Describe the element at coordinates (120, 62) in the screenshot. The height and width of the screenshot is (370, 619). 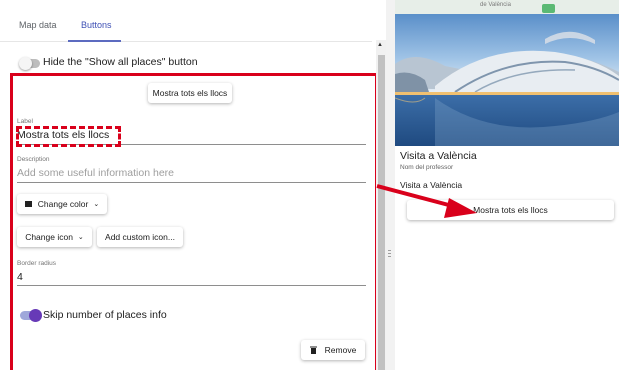
I see `hide-show-all-label: Hide the "Show all places" button` at that location.